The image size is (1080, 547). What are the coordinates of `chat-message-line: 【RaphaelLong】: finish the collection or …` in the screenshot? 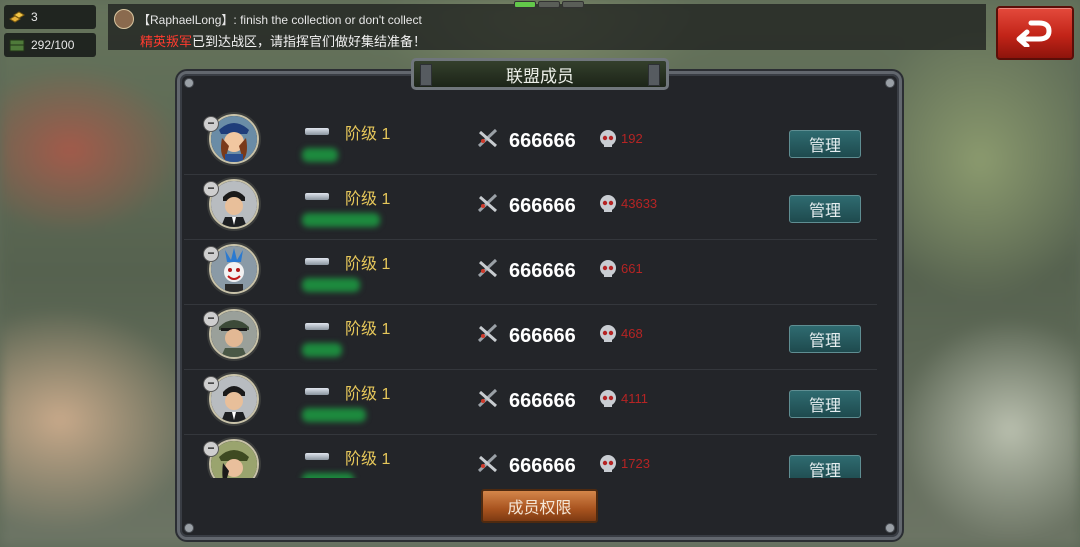 It's located at (280, 20).